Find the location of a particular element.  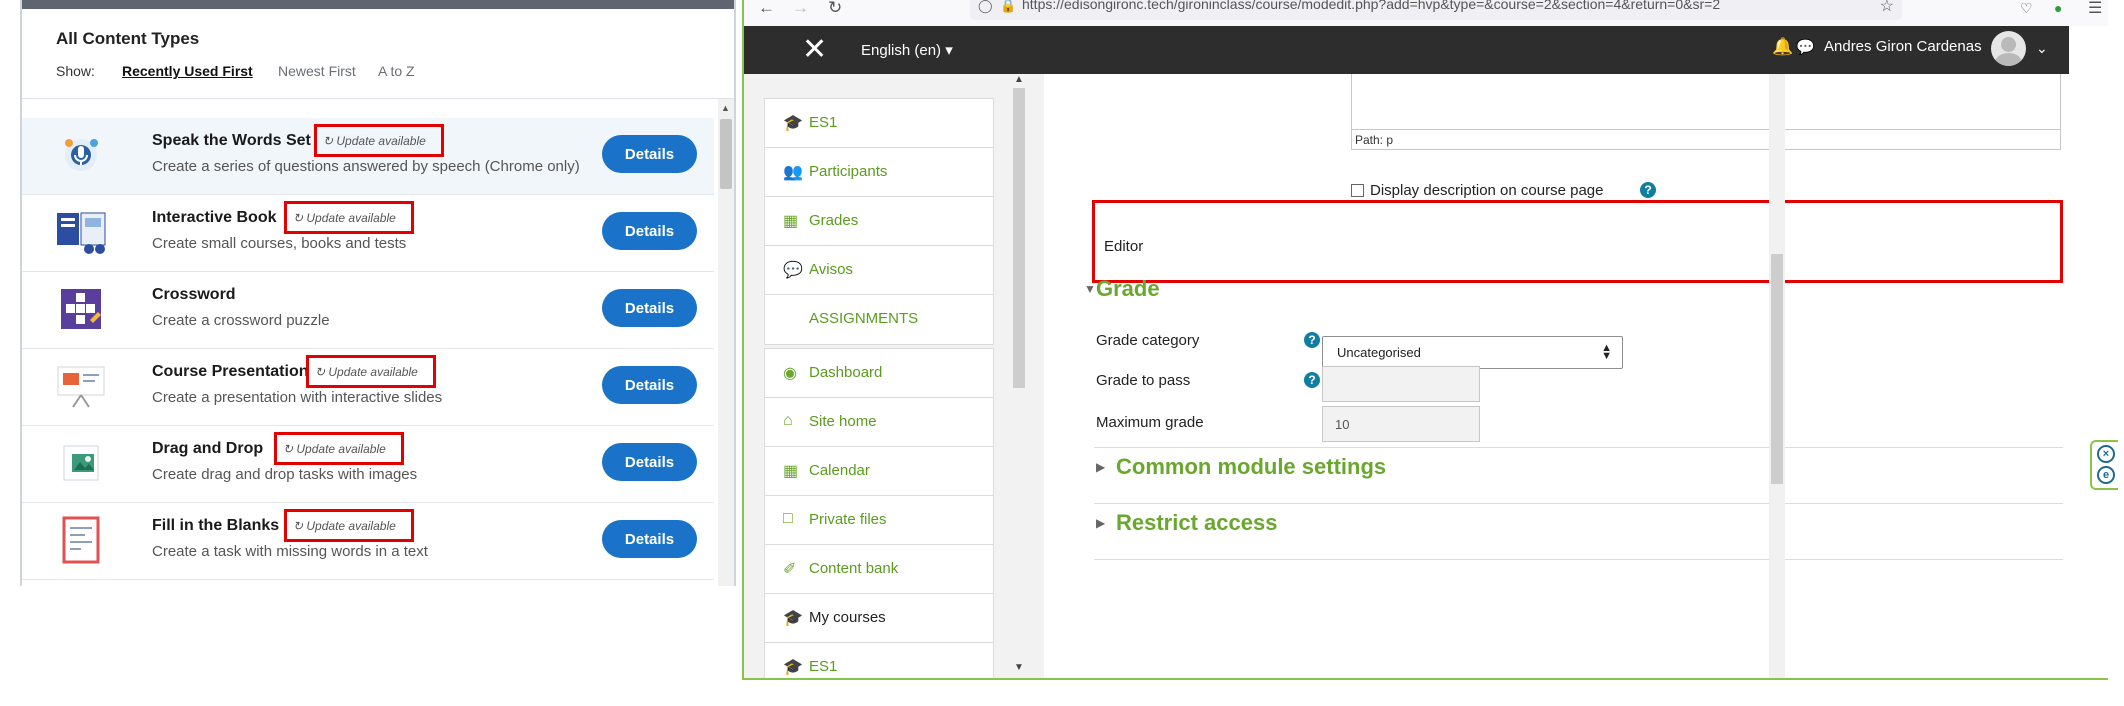

nav-item-grades: ▦ Grades is located at coordinates (879, 221).